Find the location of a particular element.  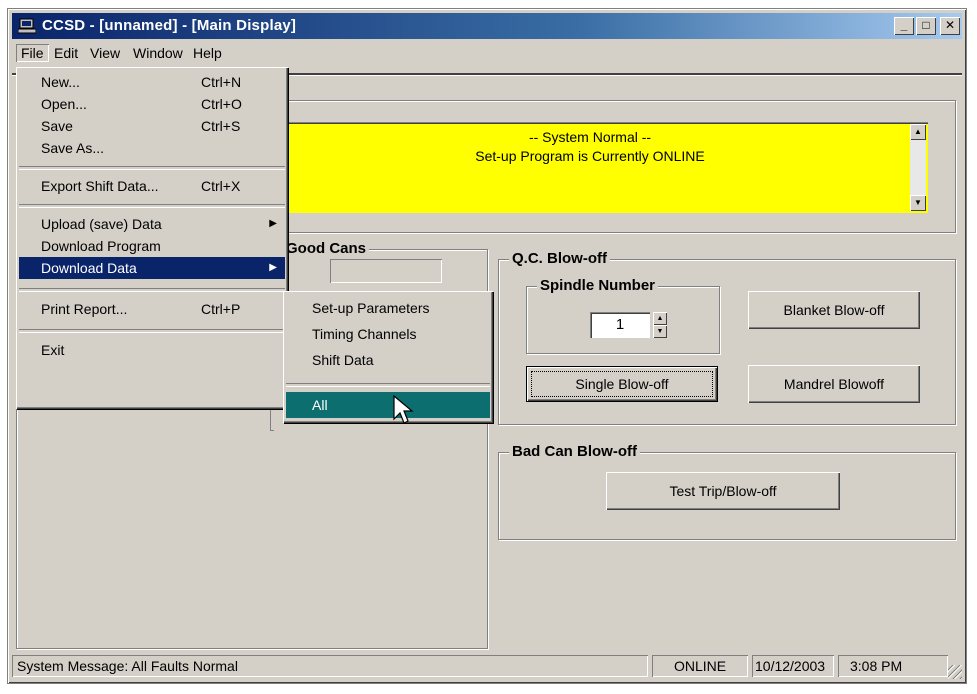

message-line-1: -- System Normal -- is located at coordinates (590, 137).